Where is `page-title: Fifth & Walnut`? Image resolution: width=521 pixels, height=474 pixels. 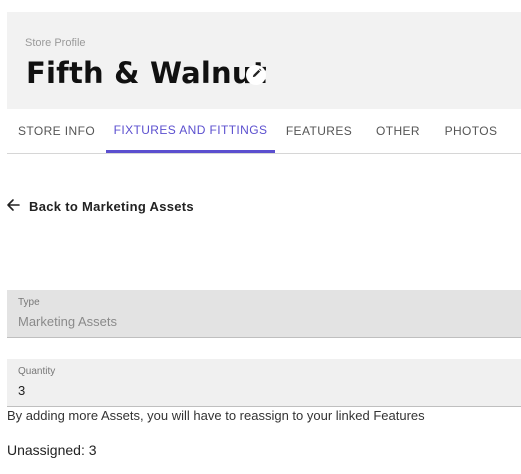
page-title: Fifth & Walnut is located at coordinates (146, 73).